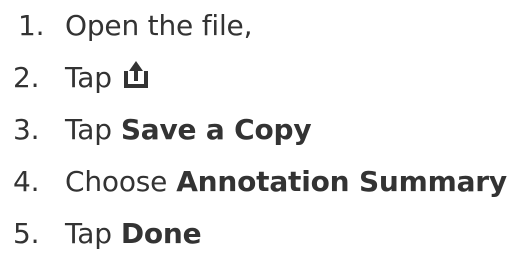 This screenshot has height=259, width=519. I want to click on step-emphasis: Annotation Summary, so click(341, 181).